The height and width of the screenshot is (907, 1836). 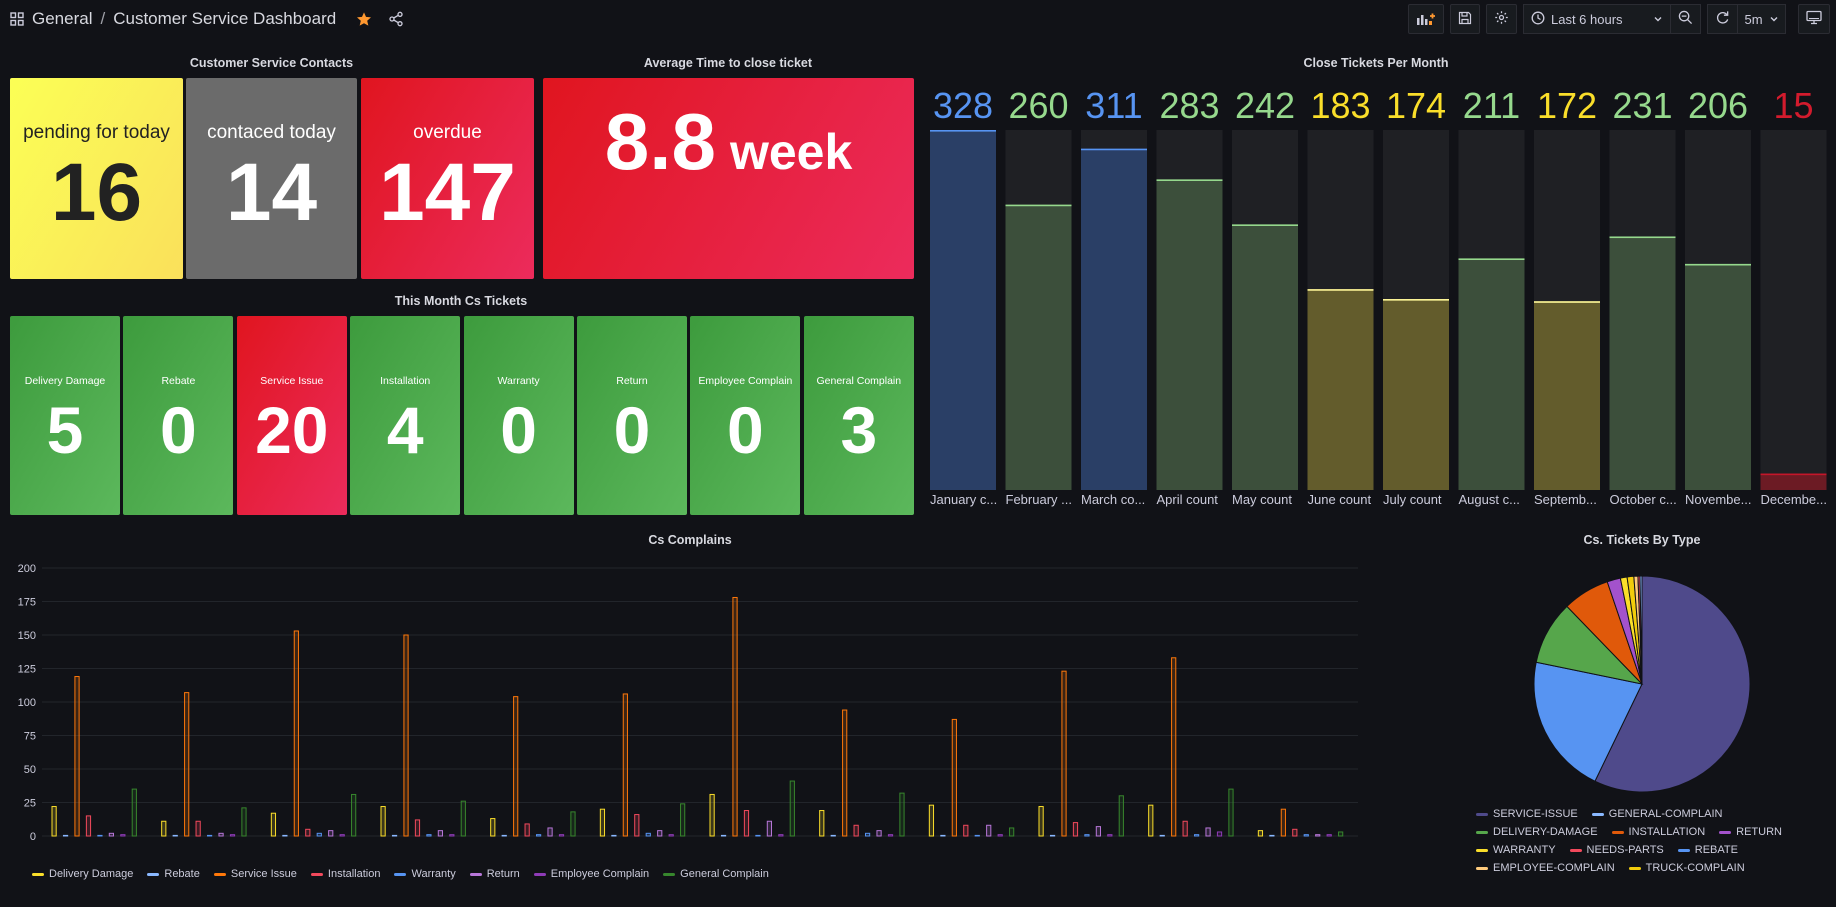 I want to click on by-type-panel-title: Cs. Tickets By Type, so click(x=1608, y=540).